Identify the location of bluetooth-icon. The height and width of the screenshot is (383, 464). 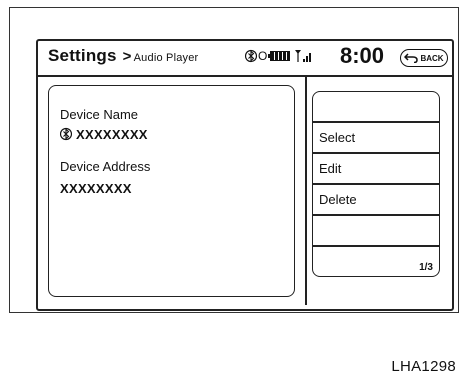
(66, 135).